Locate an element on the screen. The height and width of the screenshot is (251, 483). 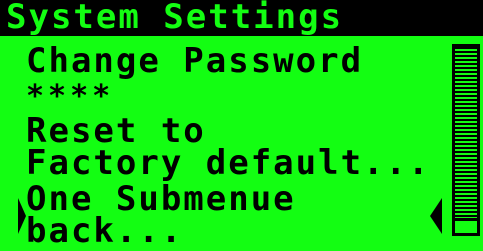
title-bar: System Settings is located at coordinates (241, 18).